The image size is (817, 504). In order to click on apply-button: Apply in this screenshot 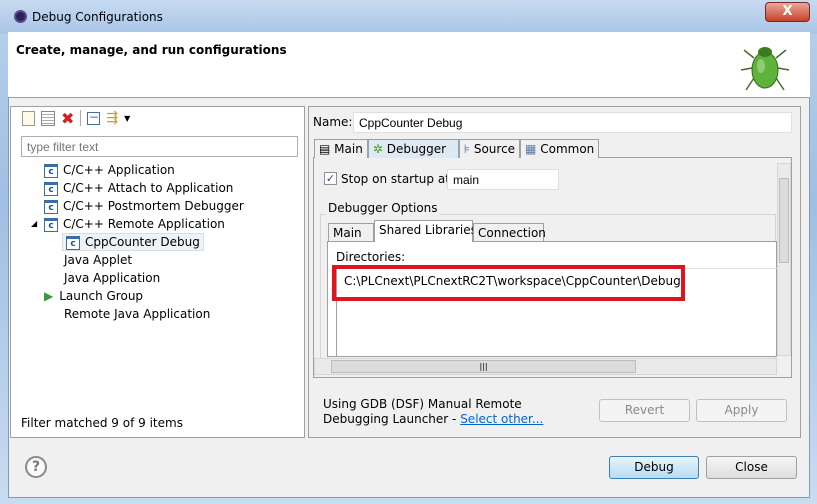, I will do `click(741, 410)`.